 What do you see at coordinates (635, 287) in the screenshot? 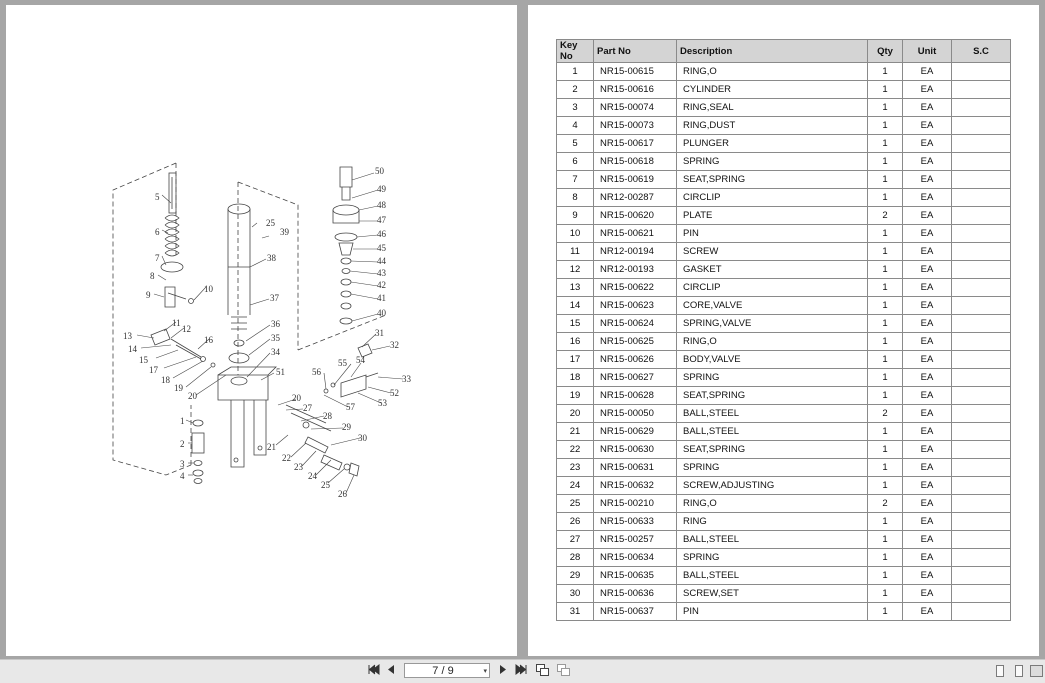
I see `cell-part-no: NR15-00622` at bounding box center [635, 287].